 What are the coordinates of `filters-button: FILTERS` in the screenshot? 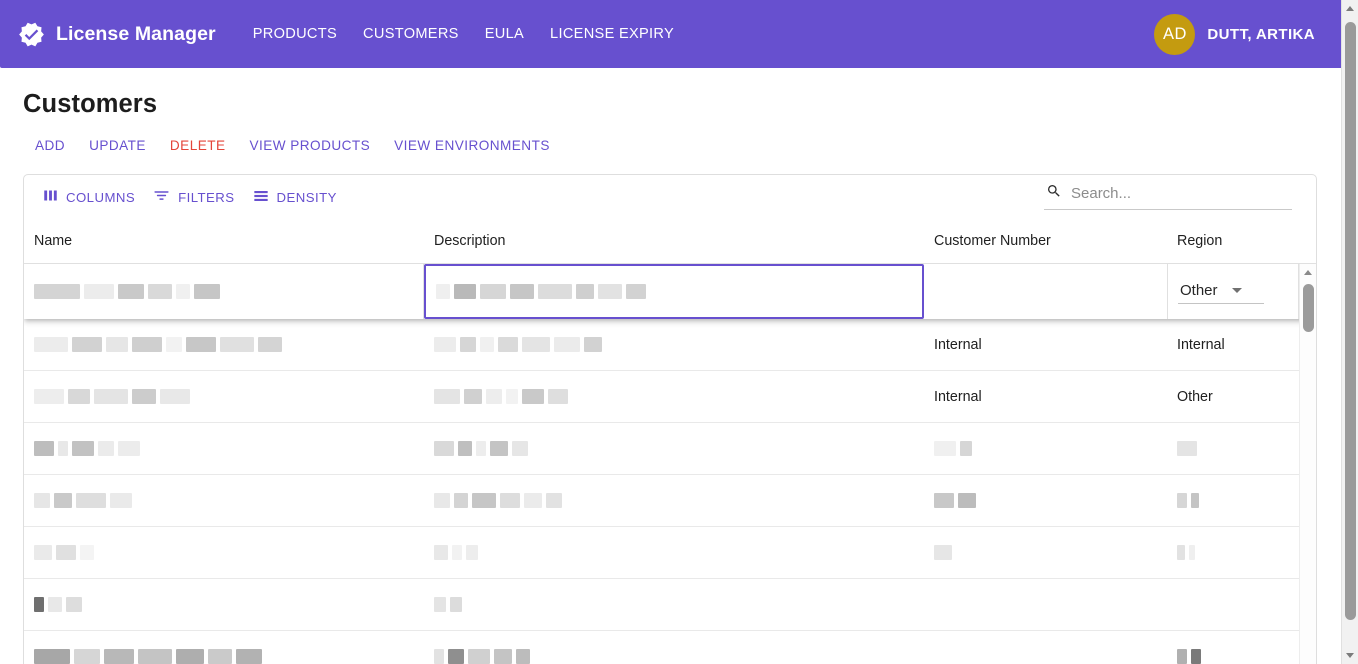 It's located at (193, 197).